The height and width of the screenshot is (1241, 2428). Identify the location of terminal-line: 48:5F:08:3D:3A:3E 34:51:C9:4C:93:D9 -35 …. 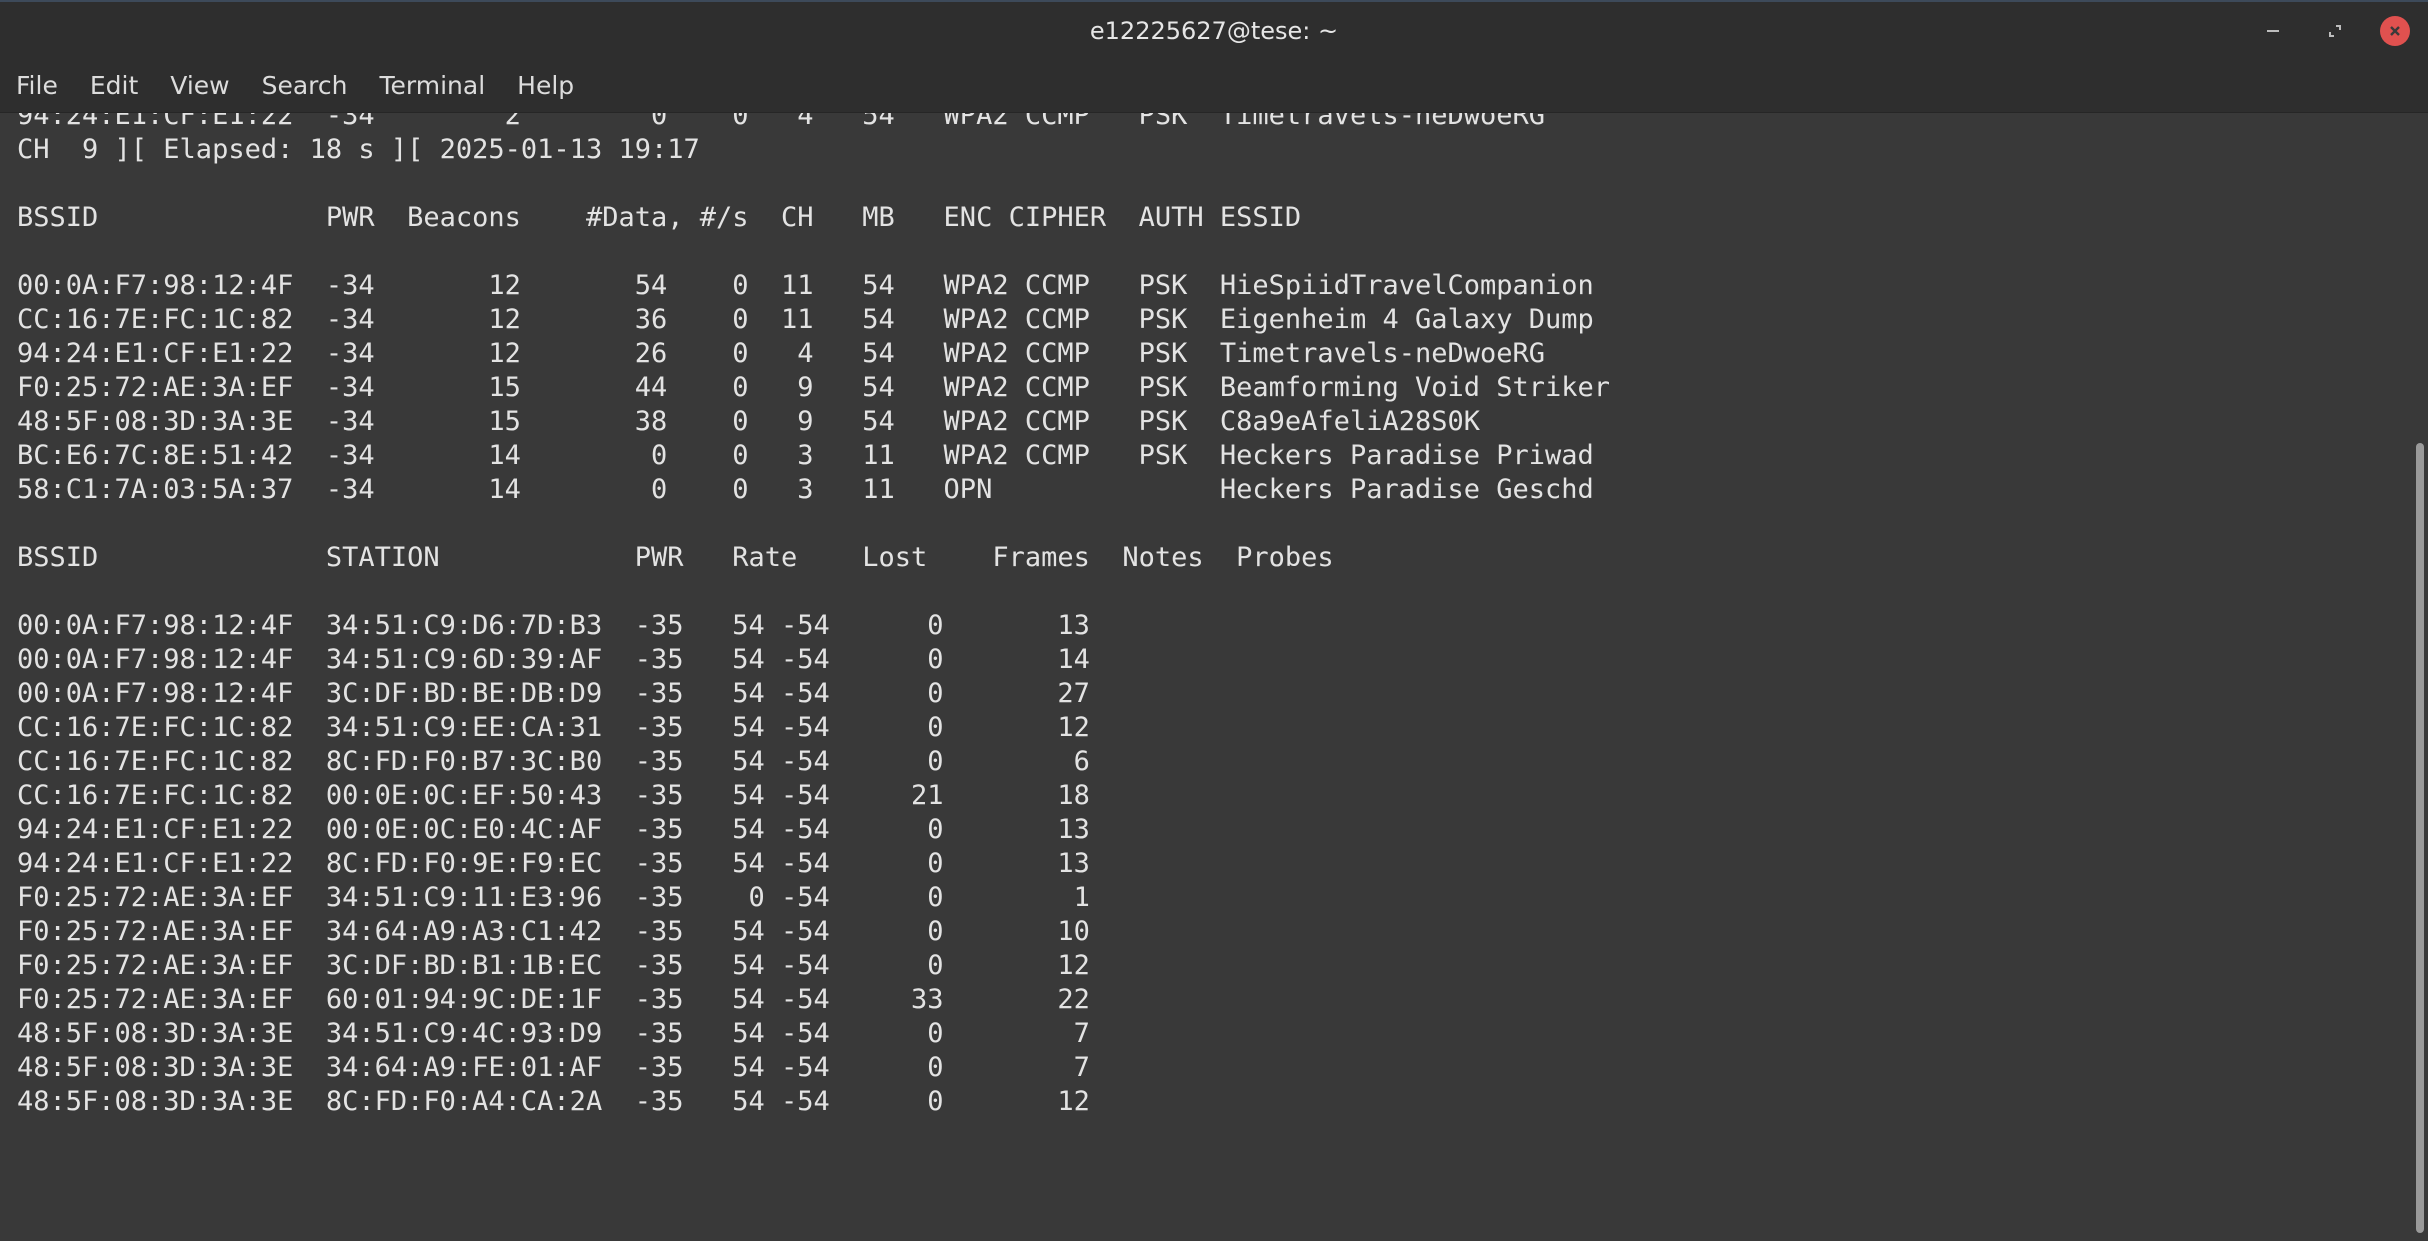
(553, 1033).